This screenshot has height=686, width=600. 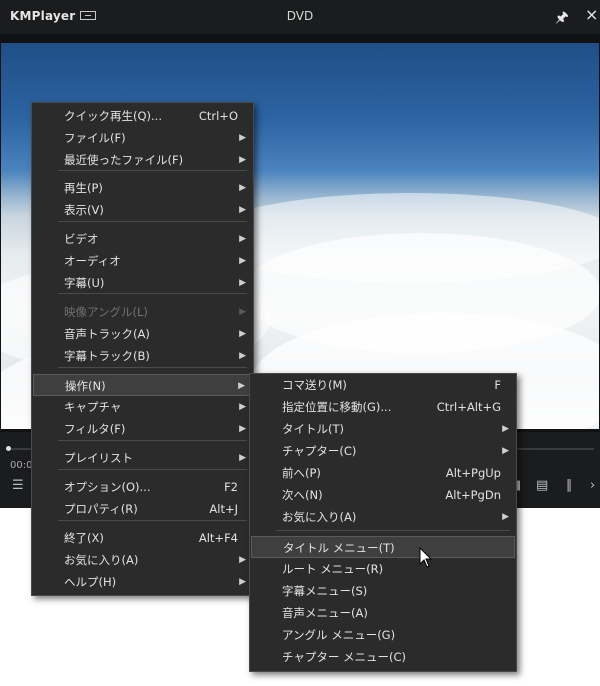 I want to click on main-menu-item-label: 操作(N), so click(x=85, y=386).